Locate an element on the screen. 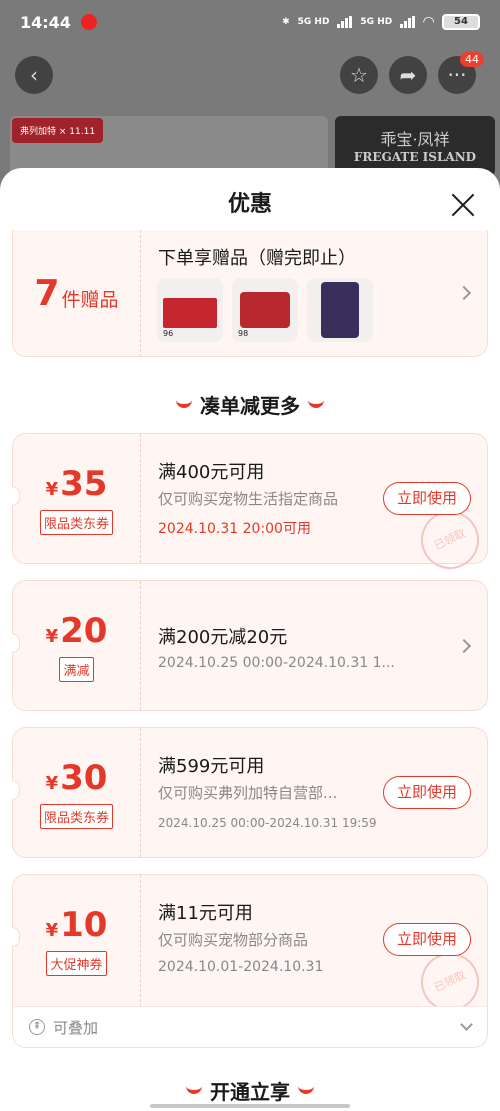  status-icons: ✱ 5G HD 5G HD ◠ 54 is located at coordinates (381, 22).